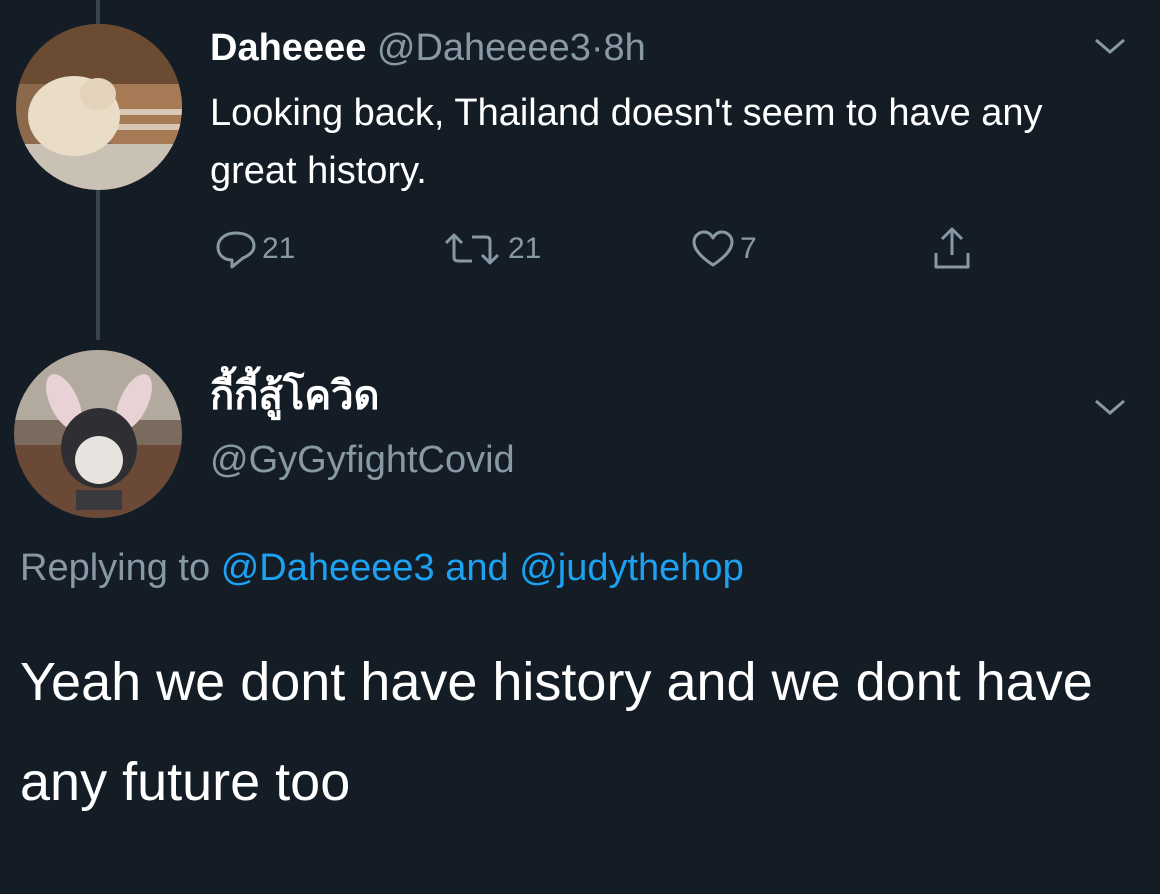 The width and height of the screenshot is (1160, 894). I want to click on like-icon, so click(713, 248).